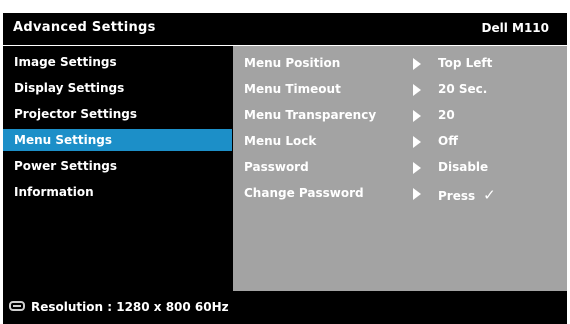 The width and height of the screenshot is (570, 324). What do you see at coordinates (65, 62) in the screenshot?
I see `menu-item-label: Image Settings` at bounding box center [65, 62].